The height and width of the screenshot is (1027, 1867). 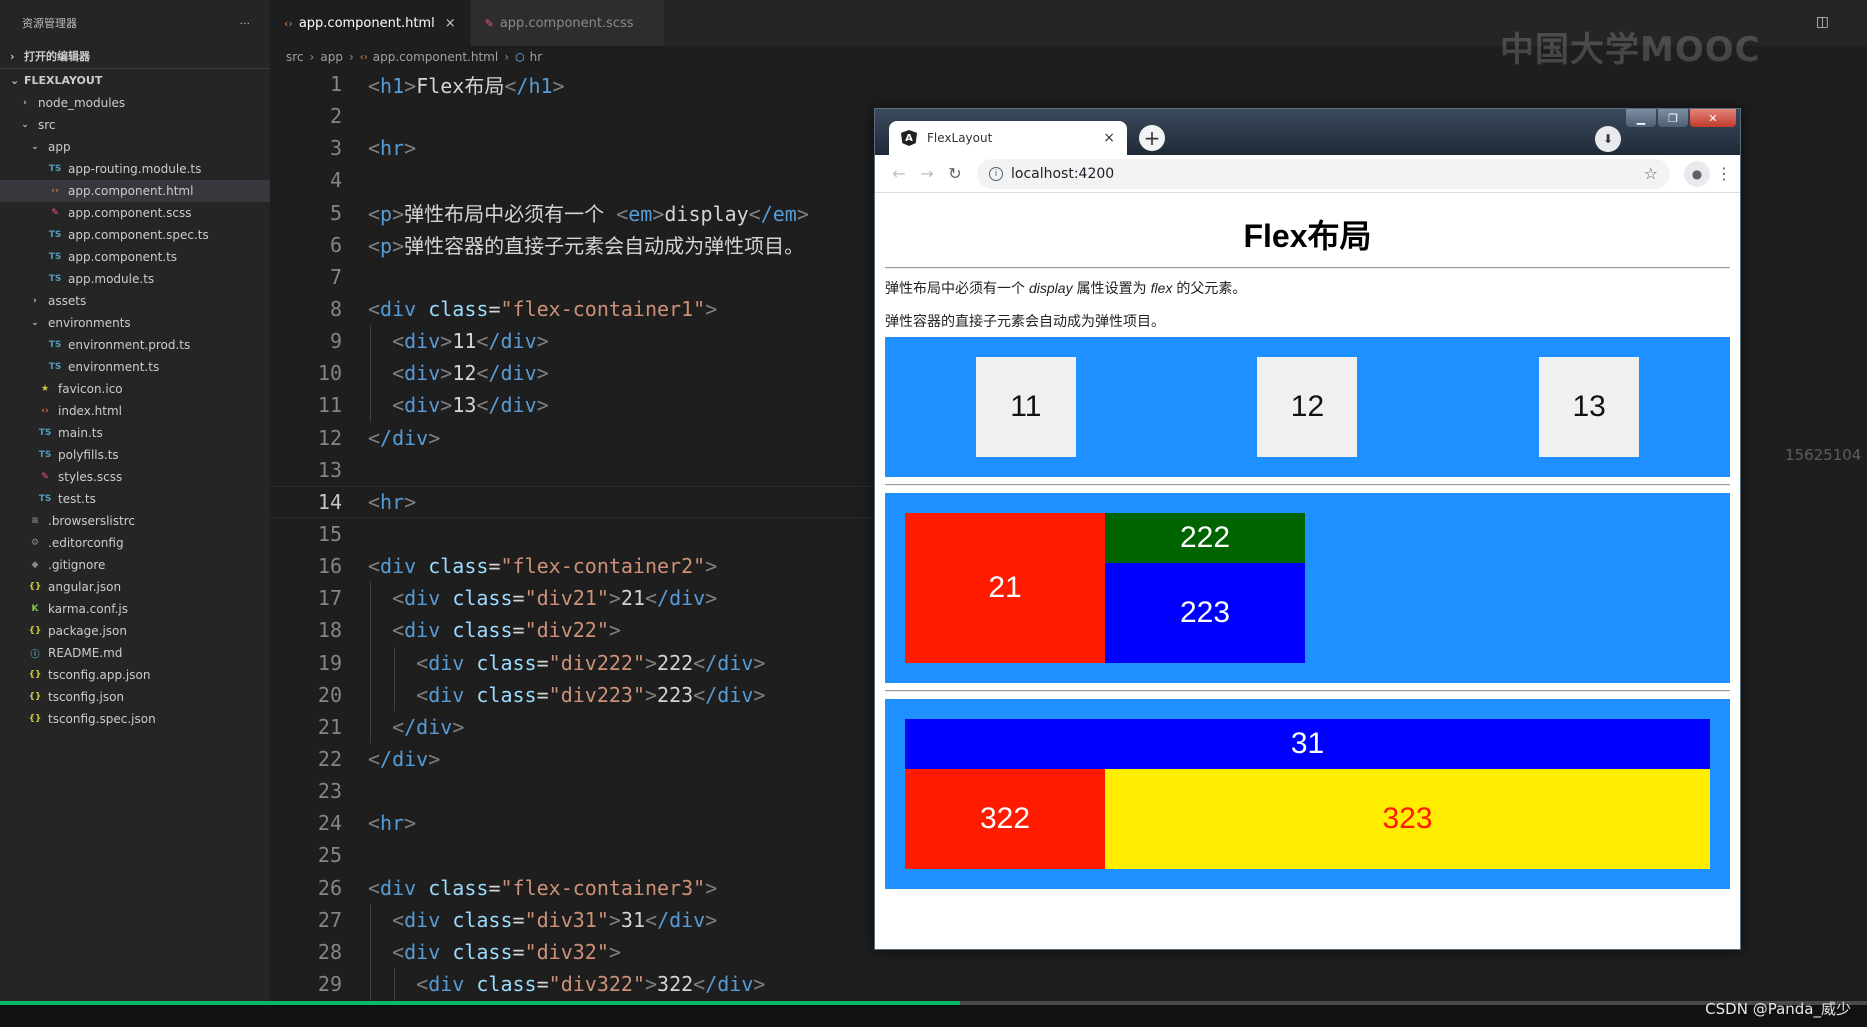 What do you see at coordinates (80, 433) in the screenshot?
I see `tree-item-label: main.ts` at bounding box center [80, 433].